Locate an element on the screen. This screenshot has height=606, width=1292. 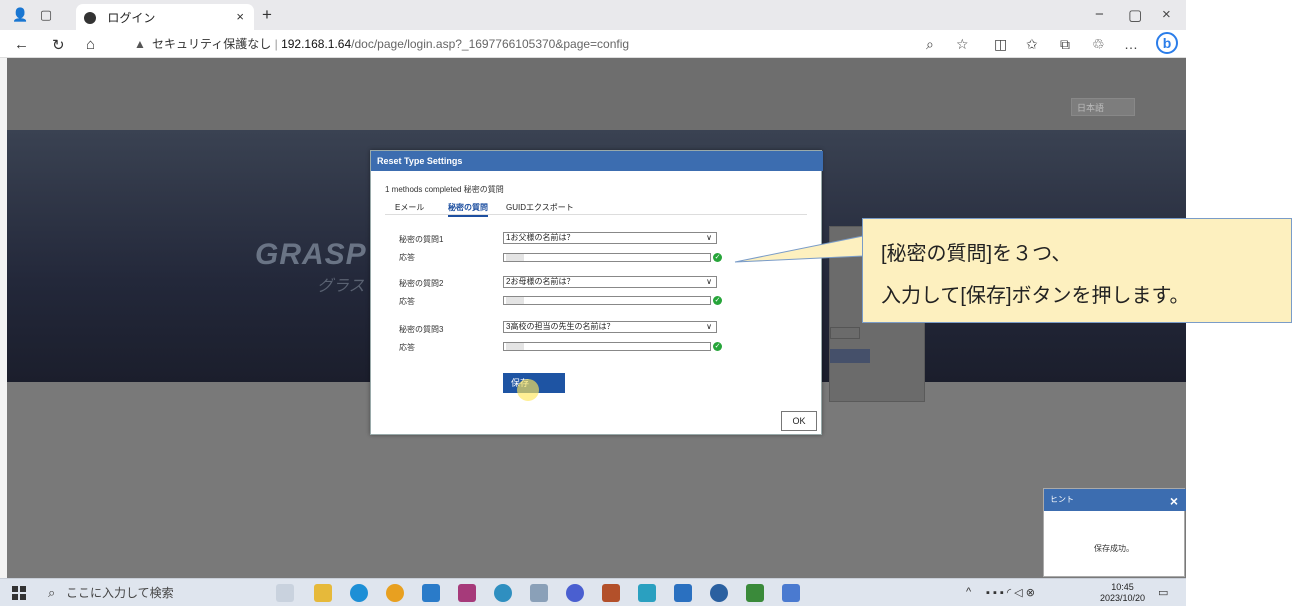
window-close-button: × is located at coordinates (1166, 14).